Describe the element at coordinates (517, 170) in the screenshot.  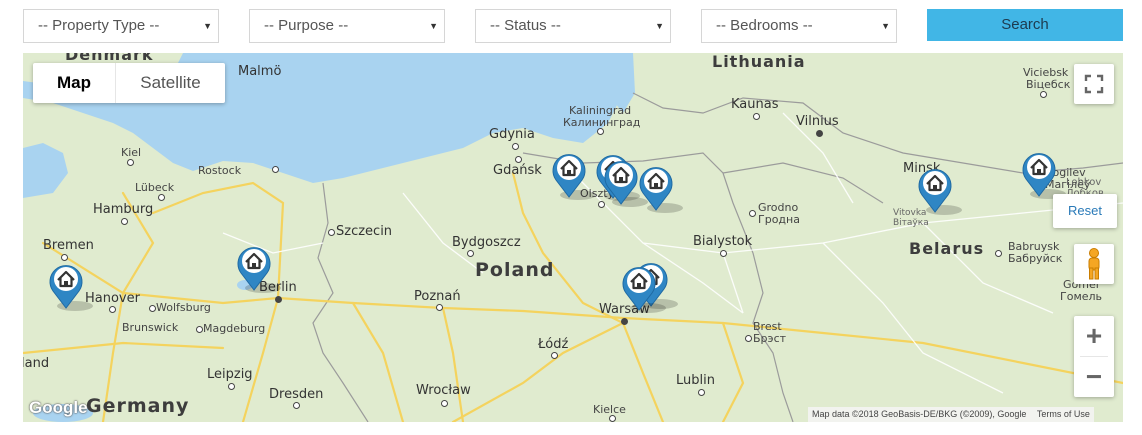
I see `city-label-gdansk: Gdańsk` at that location.